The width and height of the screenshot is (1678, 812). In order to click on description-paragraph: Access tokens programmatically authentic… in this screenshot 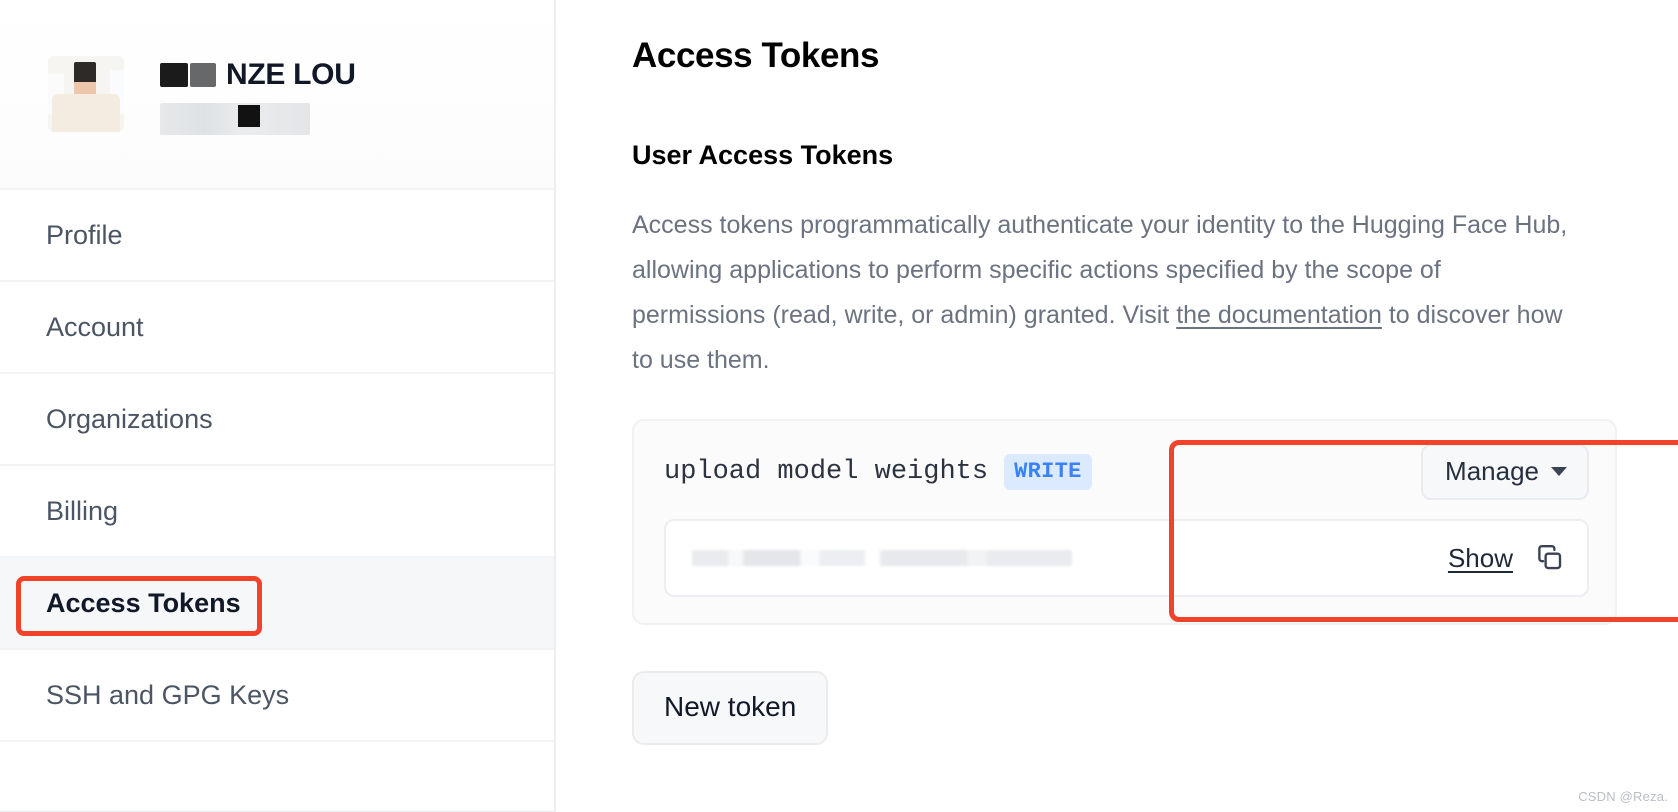, I will do `click(1102, 293)`.